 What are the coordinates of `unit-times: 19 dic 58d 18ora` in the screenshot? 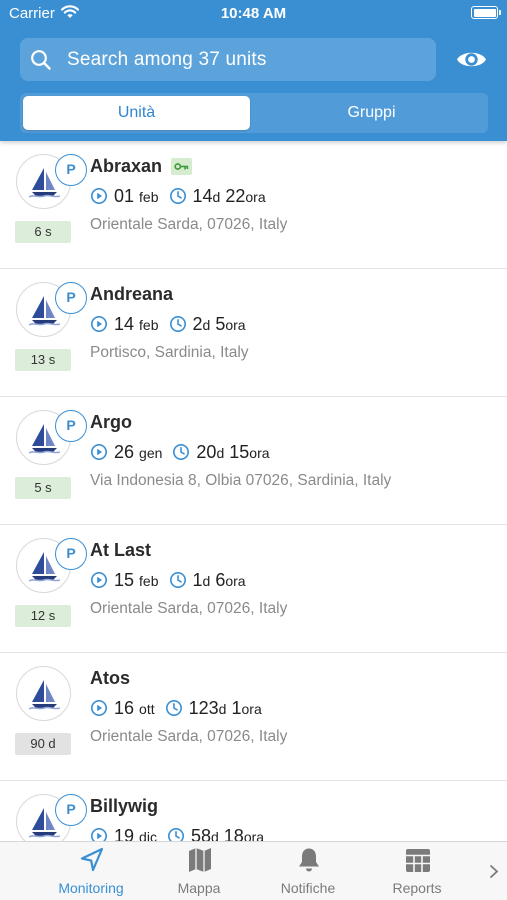 It's located at (177, 833).